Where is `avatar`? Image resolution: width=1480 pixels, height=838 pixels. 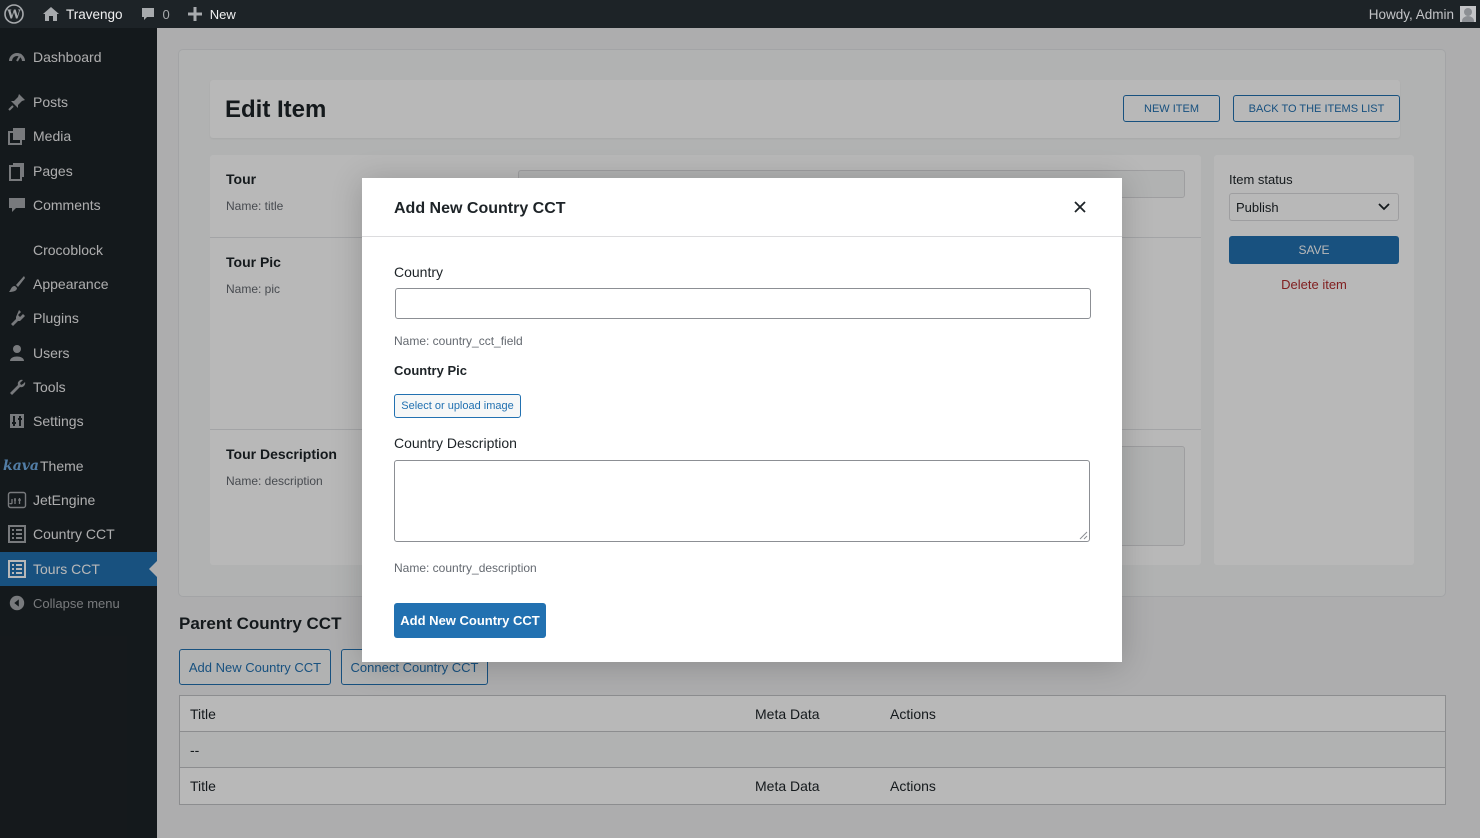
avatar is located at coordinates (1468, 14).